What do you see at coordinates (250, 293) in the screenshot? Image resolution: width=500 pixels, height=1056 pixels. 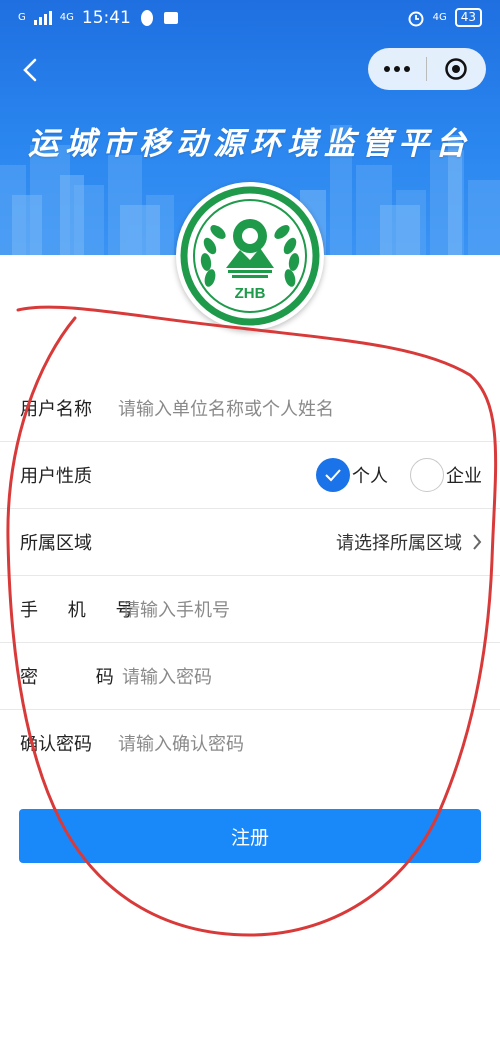 I see `logo-text: ZHB` at bounding box center [250, 293].